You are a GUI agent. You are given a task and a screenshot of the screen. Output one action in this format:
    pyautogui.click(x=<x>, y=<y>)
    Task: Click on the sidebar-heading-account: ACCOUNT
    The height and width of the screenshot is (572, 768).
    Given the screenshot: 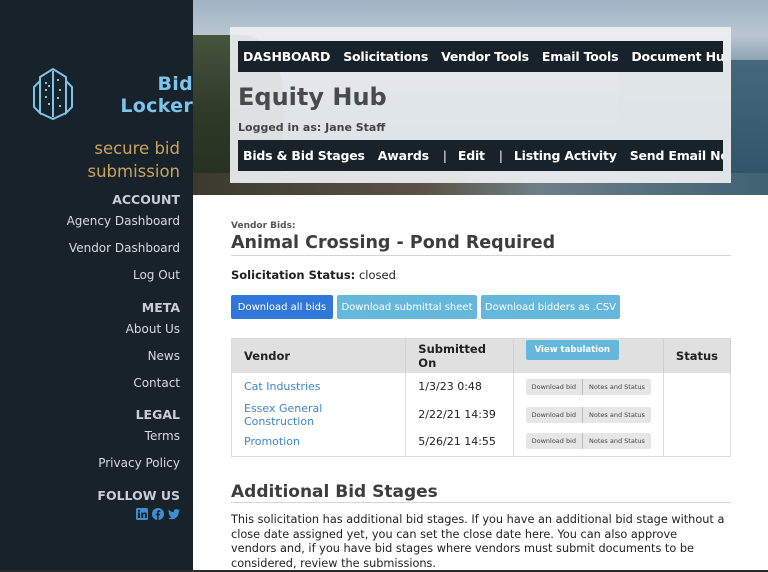 What is the action you would take?
    pyautogui.click(x=146, y=199)
    